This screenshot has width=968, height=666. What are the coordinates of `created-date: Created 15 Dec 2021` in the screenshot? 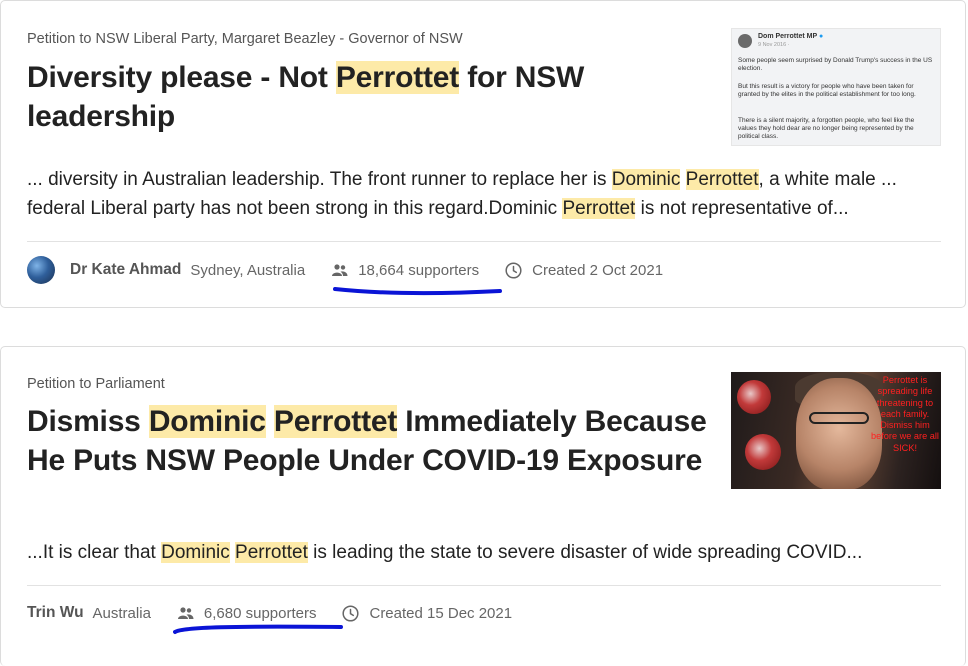 It's located at (427, 613).